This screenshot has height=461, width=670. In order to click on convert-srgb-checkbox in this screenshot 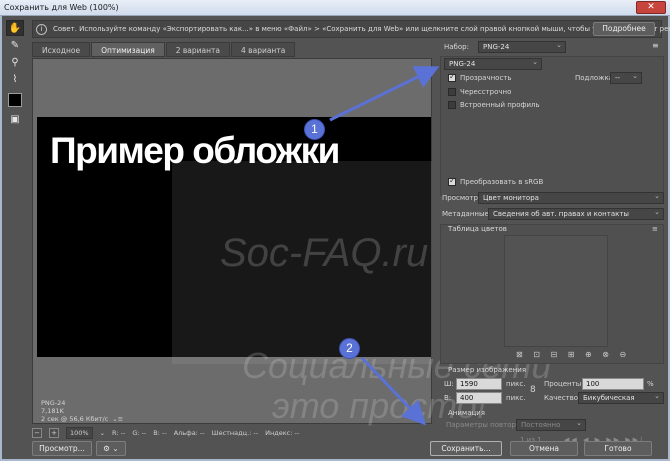, I will do `click(452, 181)`.